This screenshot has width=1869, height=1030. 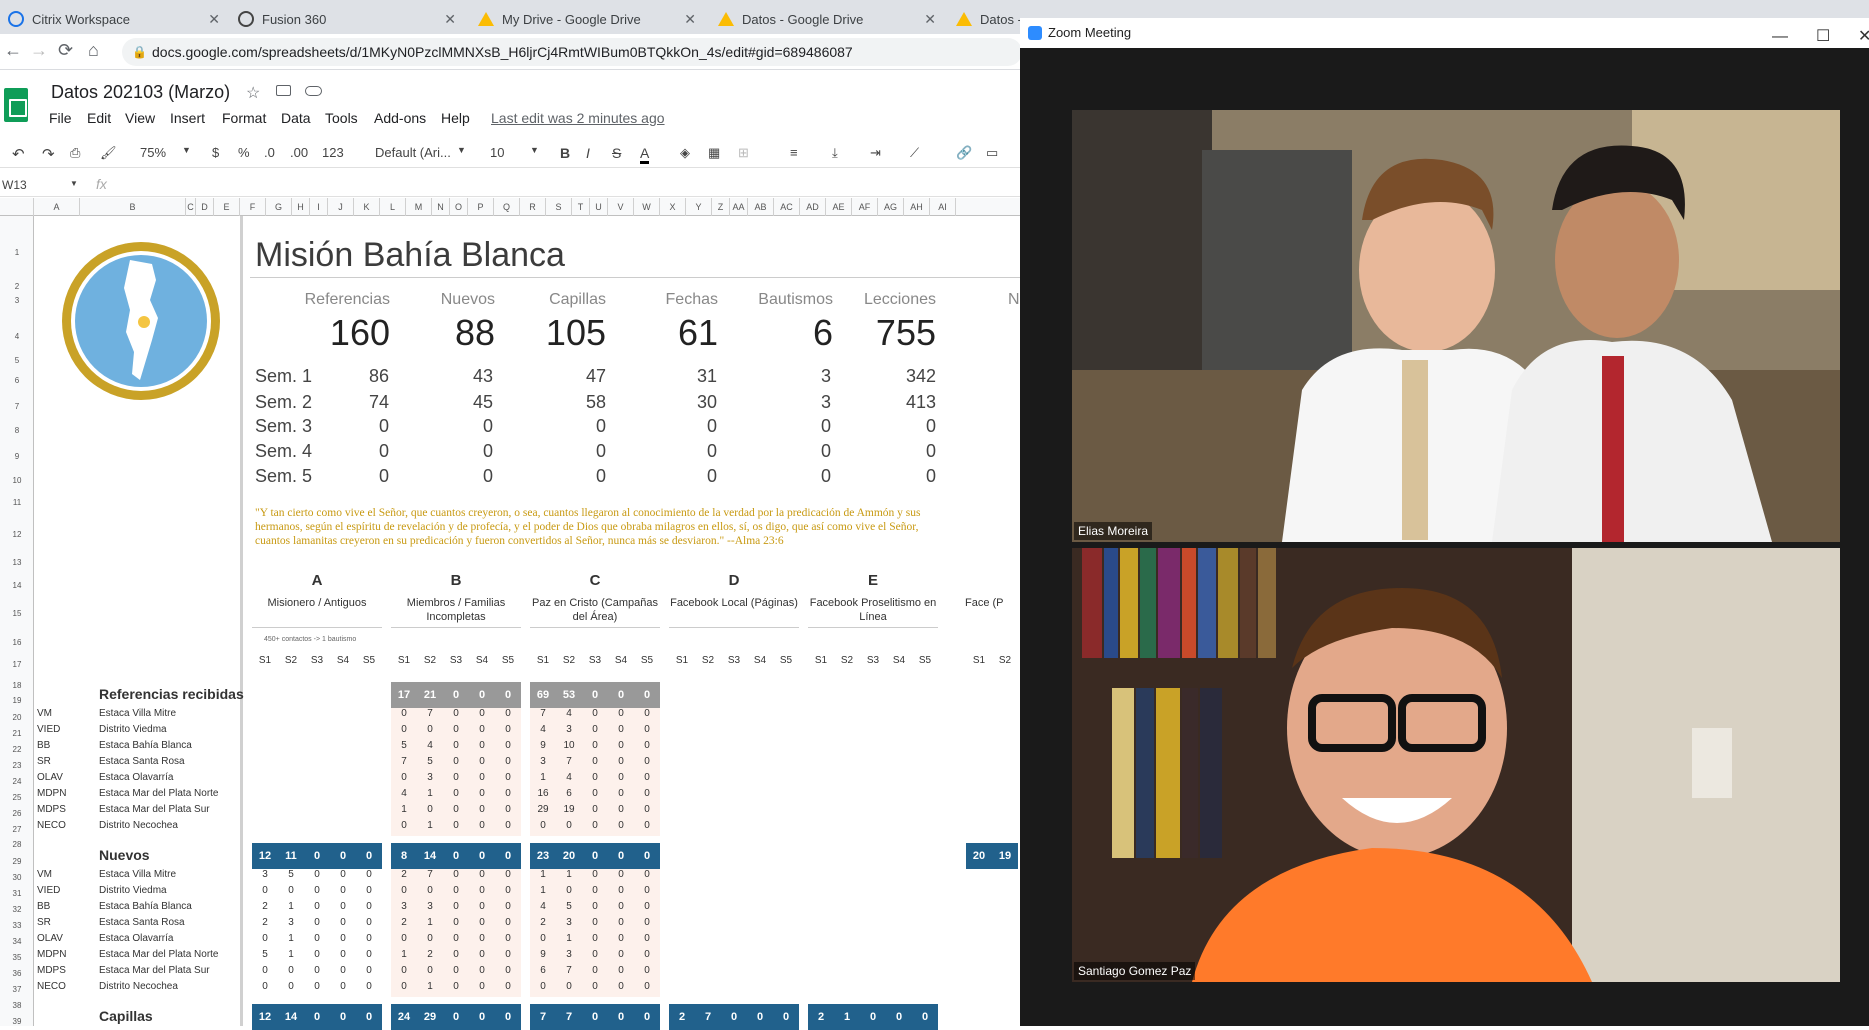 I want to click on fill-color-icon: ◈, so click(x=685, y=153).